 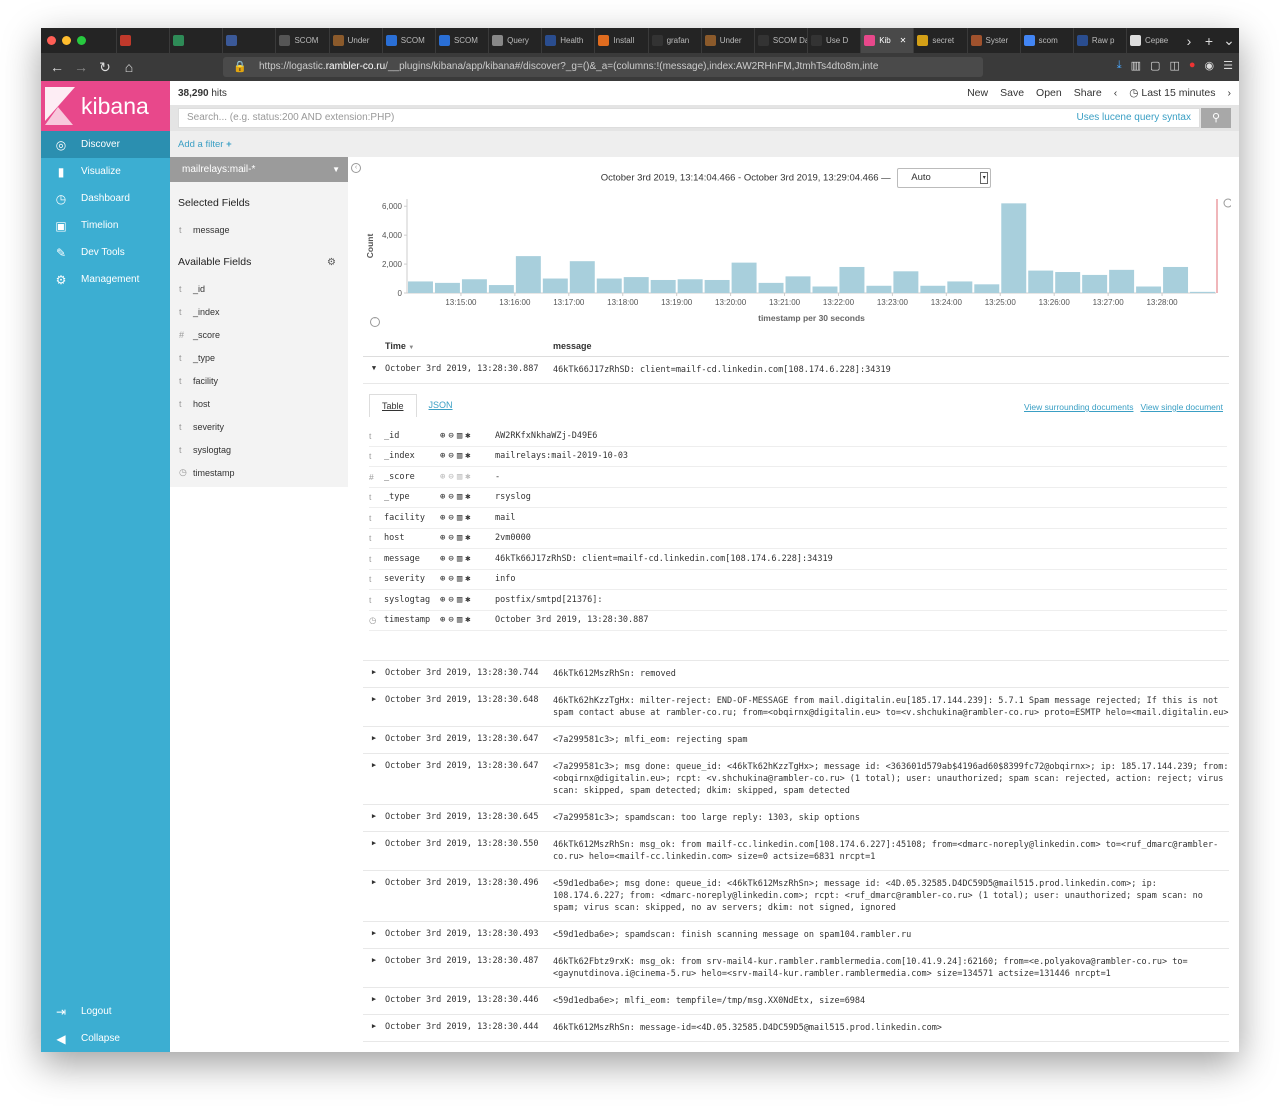 I want to click on view-single-link: View single document, so click(x=1181, y=407).